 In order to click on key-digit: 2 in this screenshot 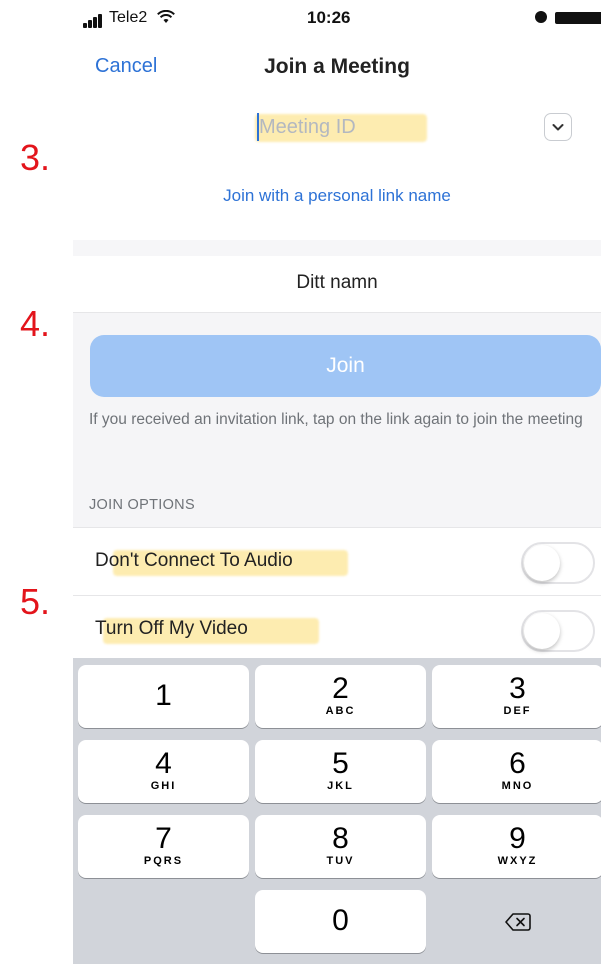, I will do `click(340, 688)`.